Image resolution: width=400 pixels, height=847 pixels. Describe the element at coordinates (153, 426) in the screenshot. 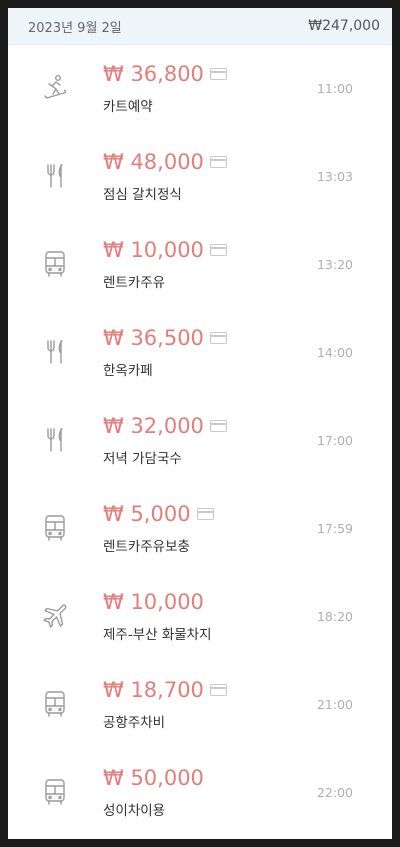

I see `expense-amount: ₩ 32,000` at that location.